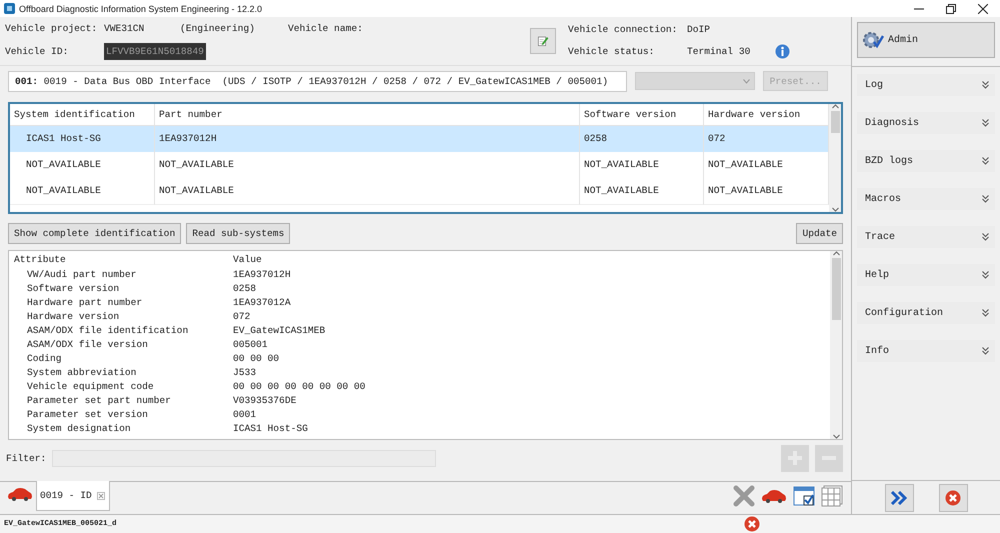 The width and height of the screenshot is (1000, 533). Describe the element at coordinates (873, 40) in the screenshot. I see `gear-check-icon` at that location.